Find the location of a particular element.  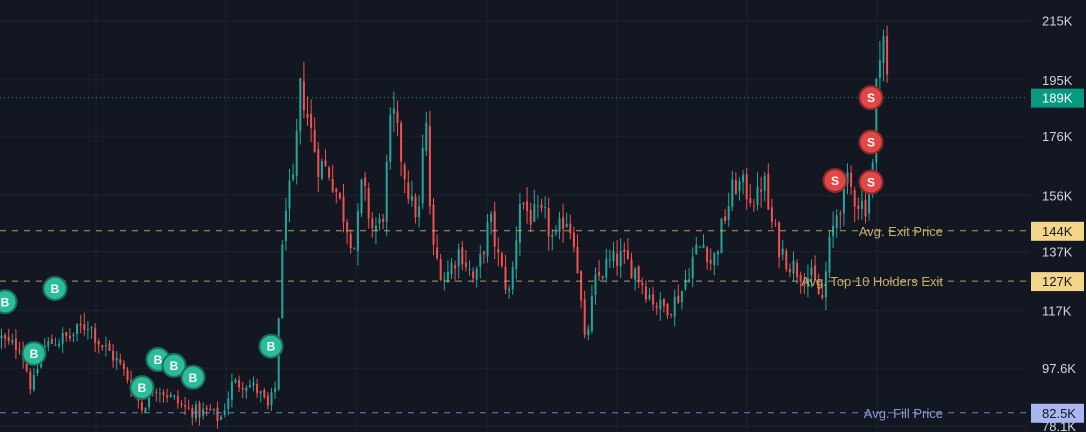

price-line-tag-label: 82.5K is located at coordinates (1059, 413).